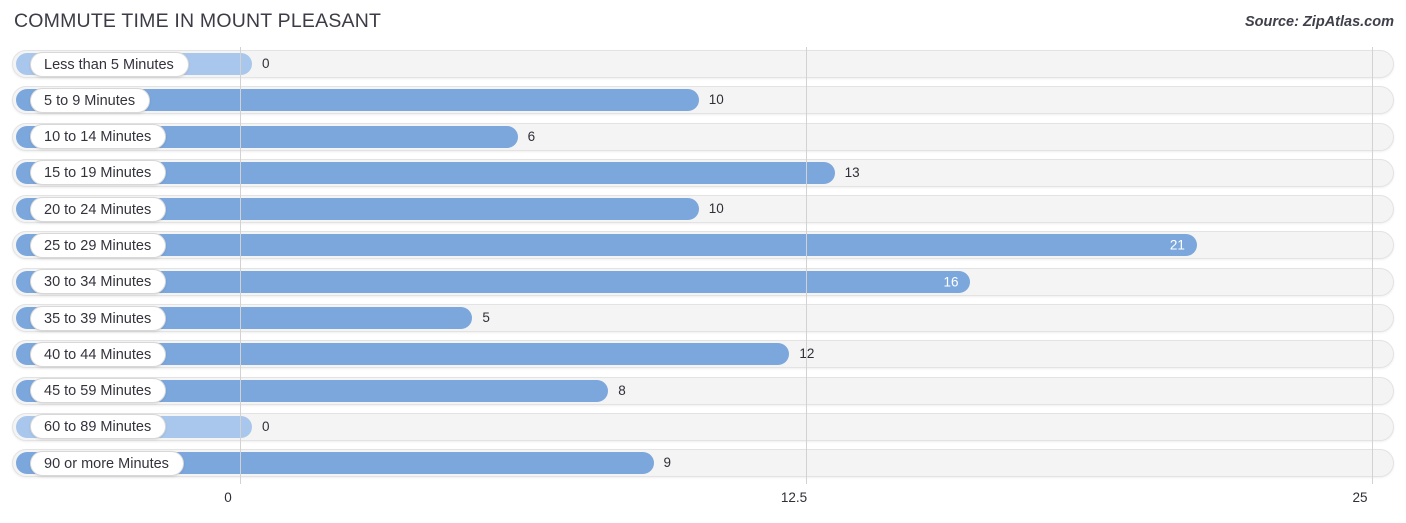 Image resolution: width=1406 pixels, height=523 pixels. What do you see at coordinates (794, 497) in the screenshot?
I see `x-tick-label: 12.5` at bounding box center [794, 497].